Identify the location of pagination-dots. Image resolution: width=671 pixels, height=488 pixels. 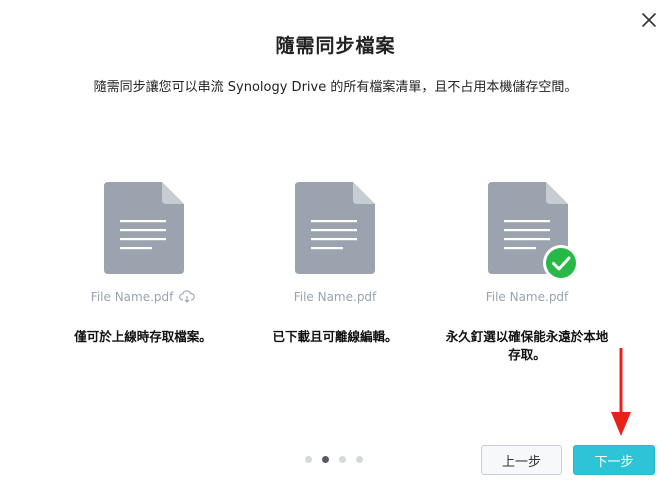
(334, 459).